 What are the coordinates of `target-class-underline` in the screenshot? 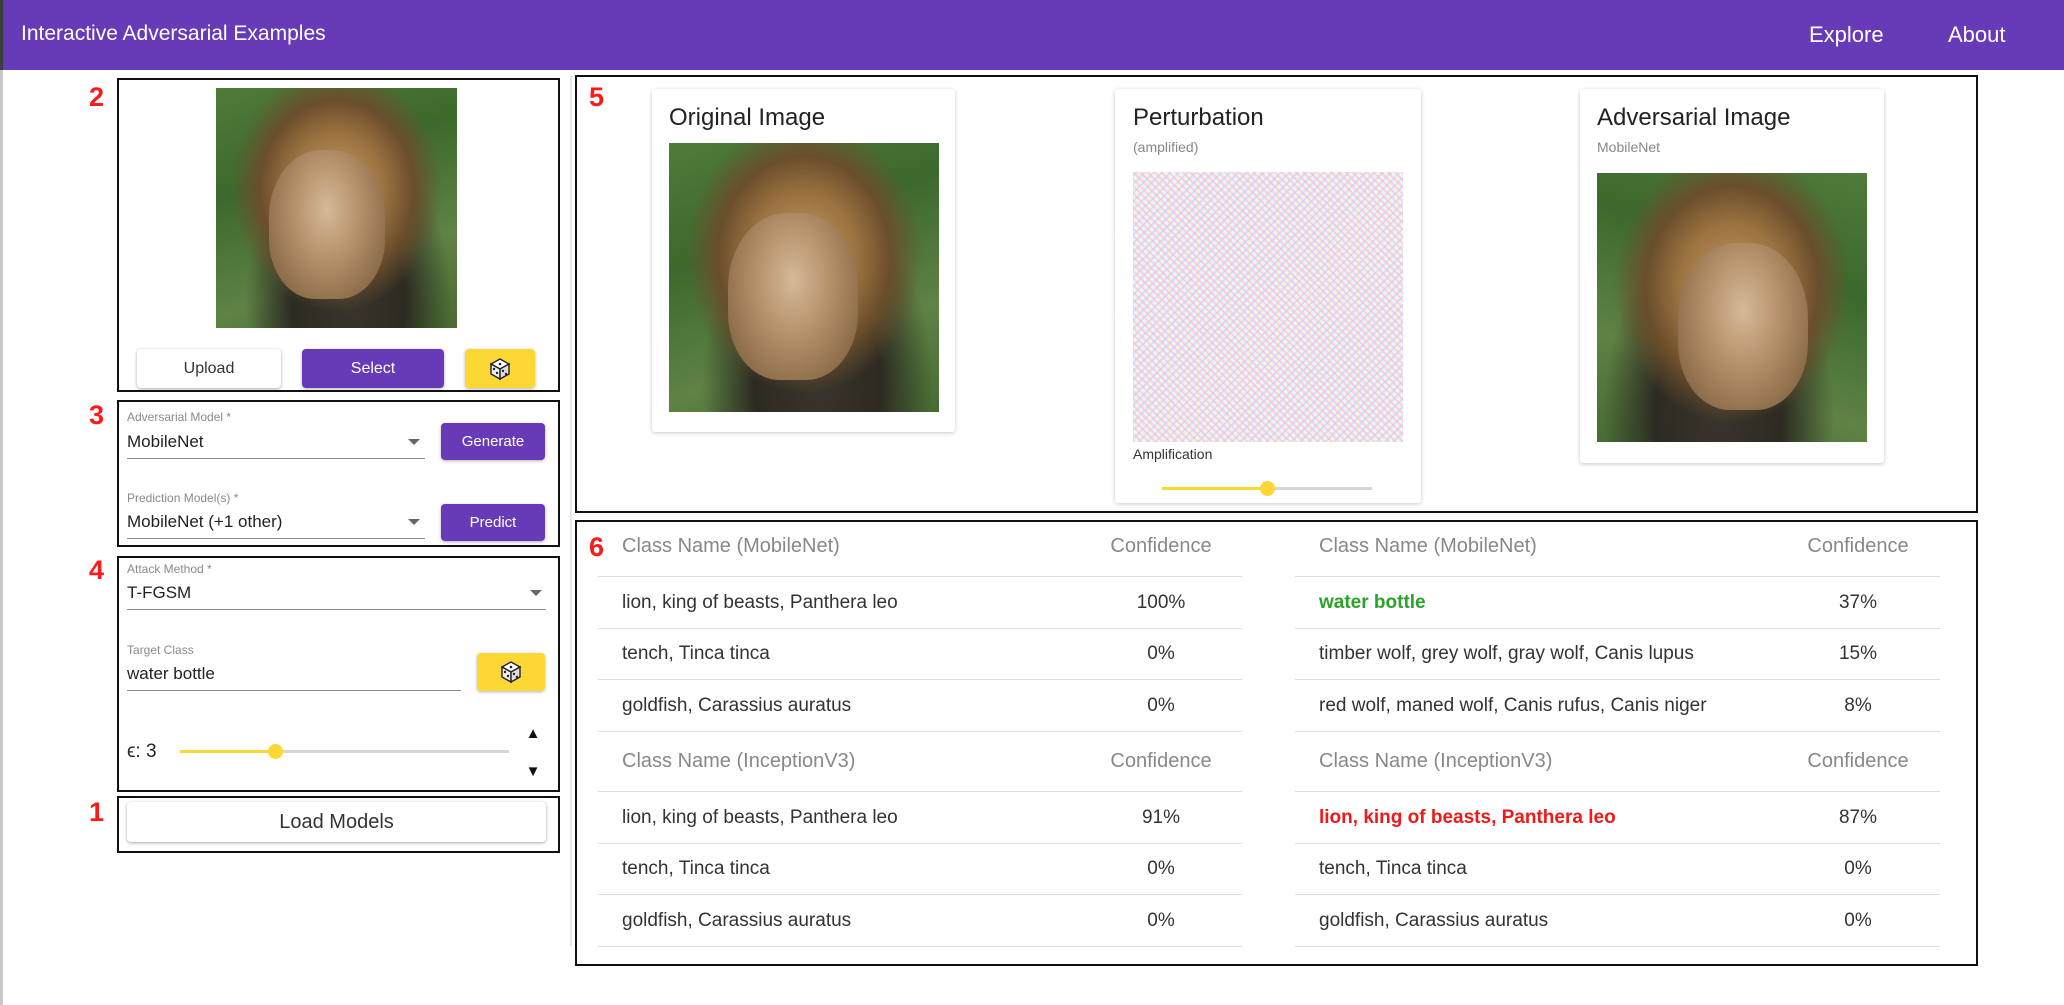 It's located at (294, 690).